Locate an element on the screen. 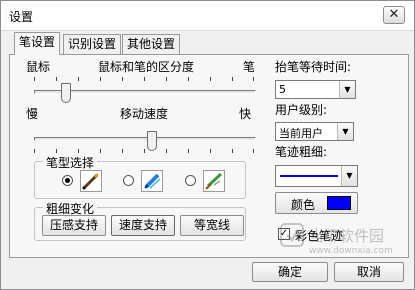 This screenshot has height=290, width=415. fountain-pen-icon is located at coordinates (91, 181).